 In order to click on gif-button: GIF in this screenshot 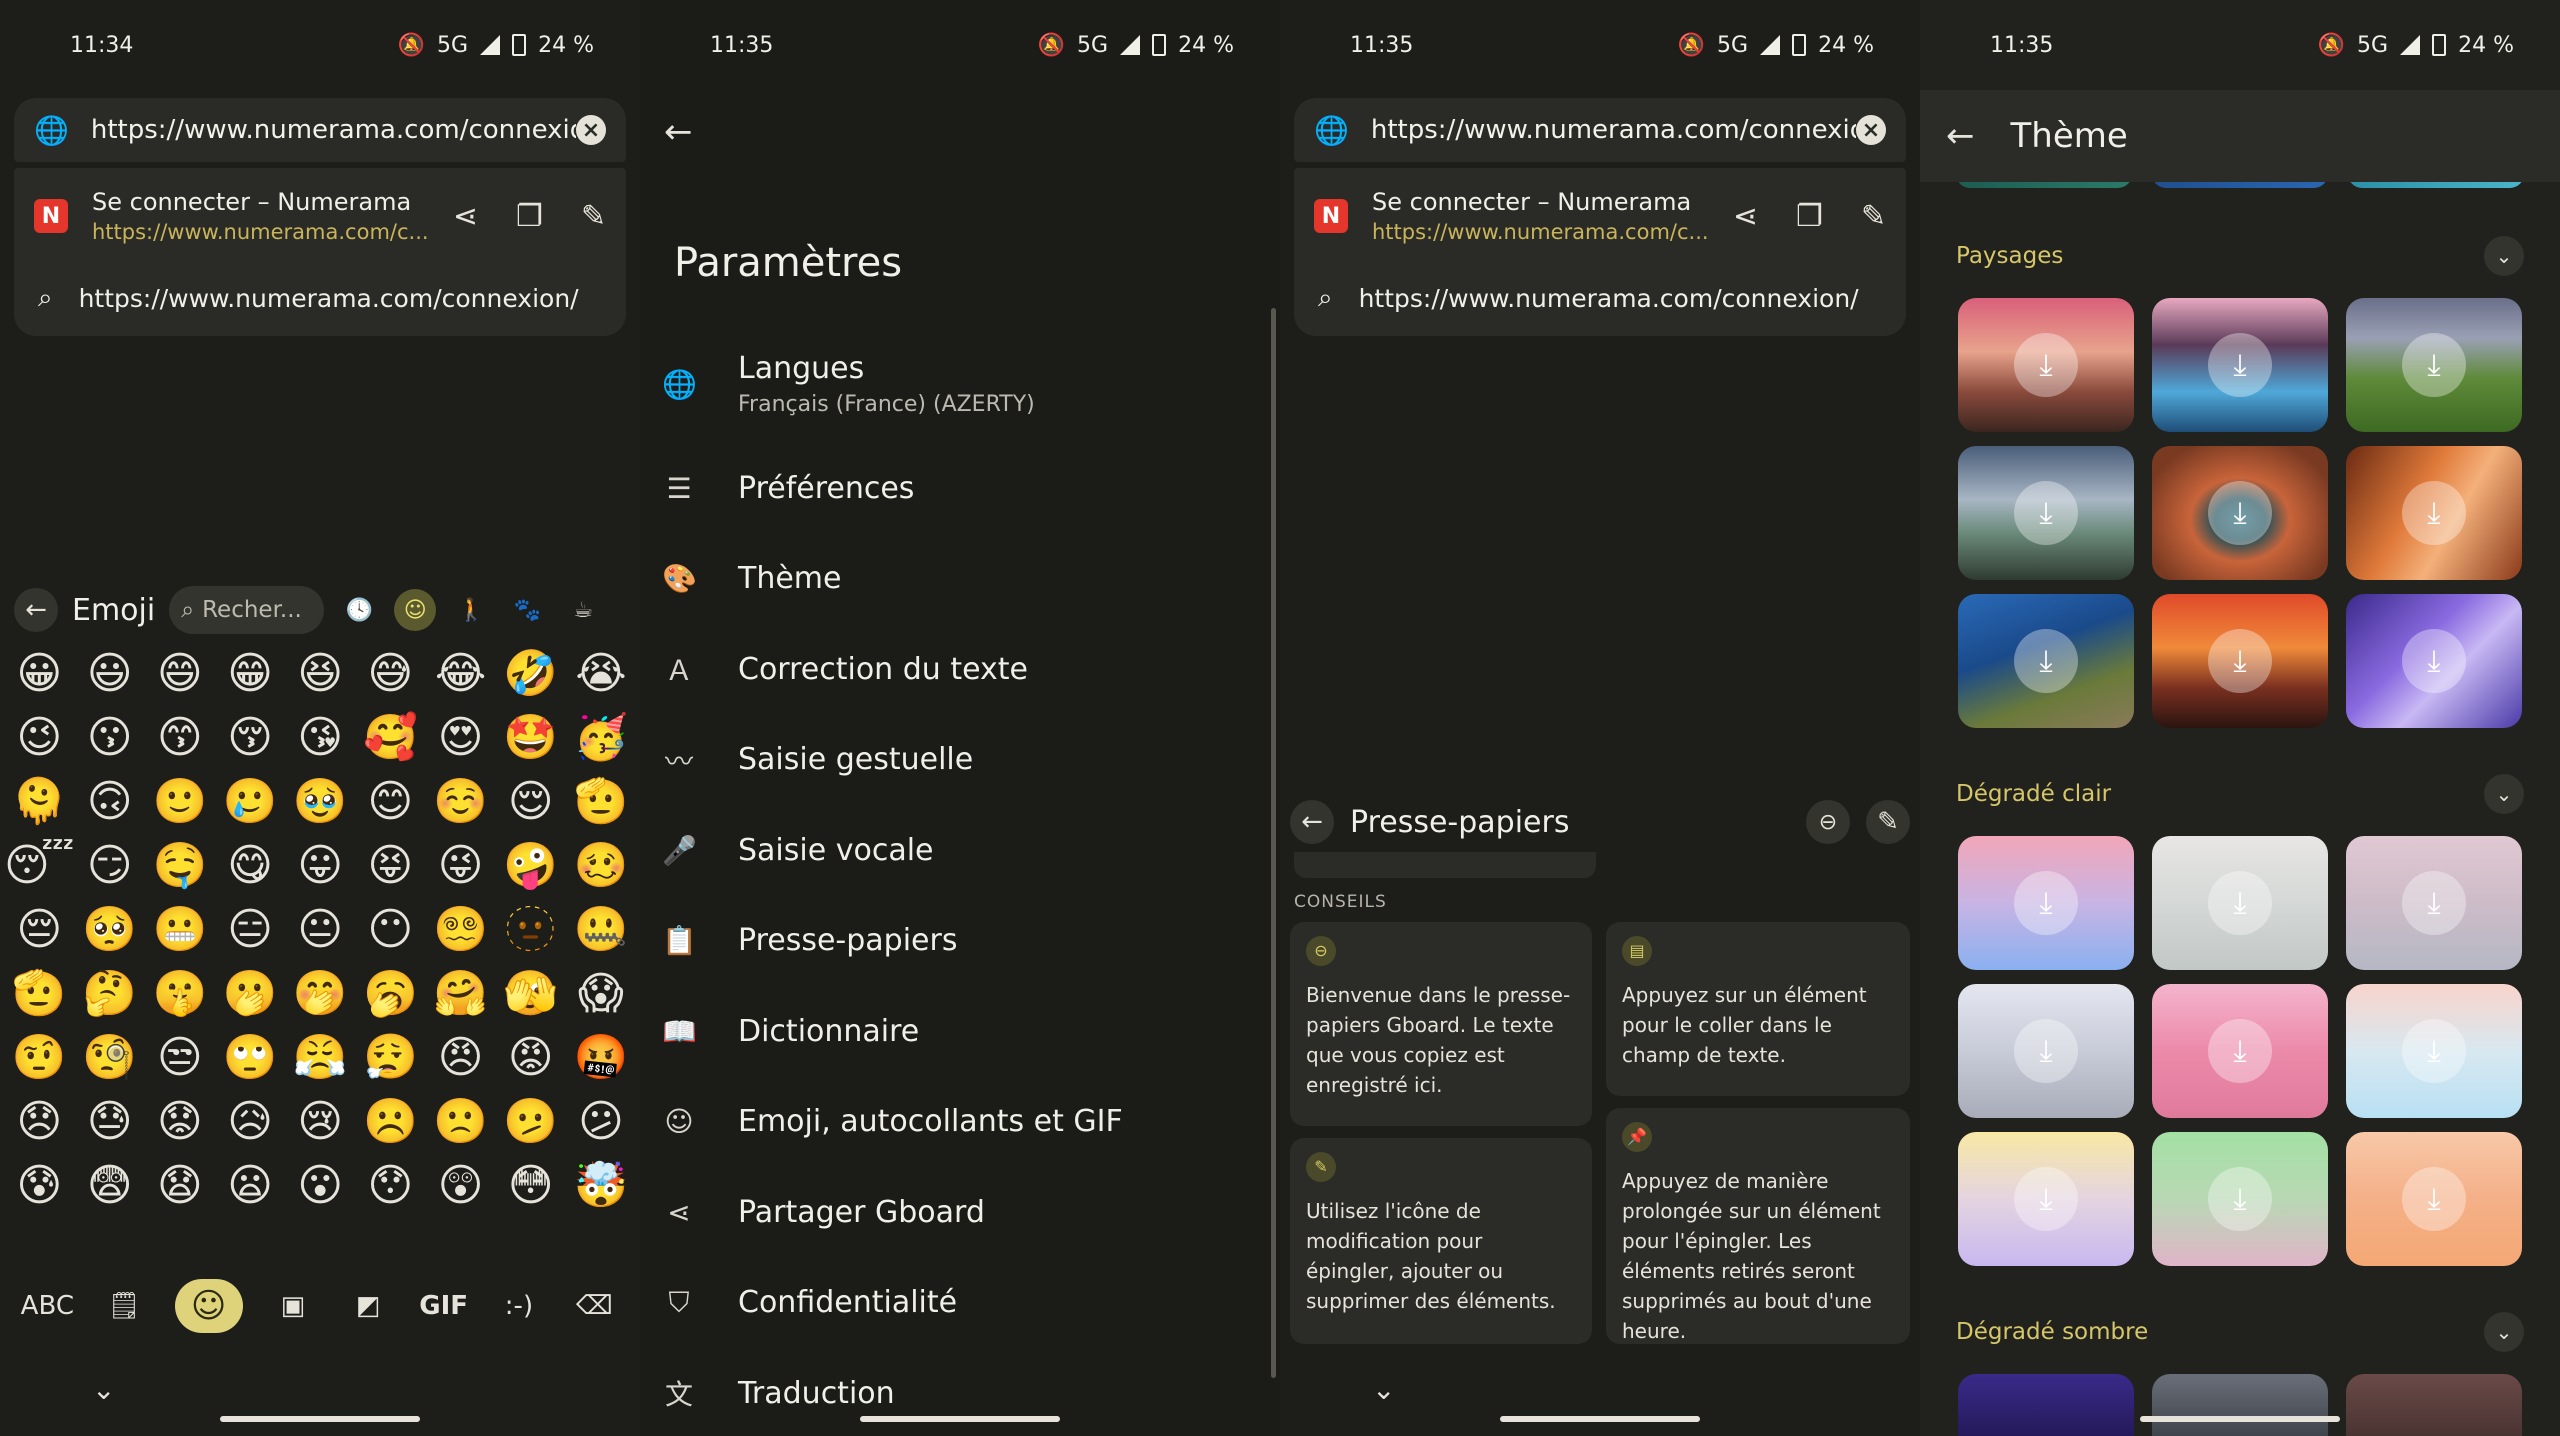, I will do `click(444, 1306)`.